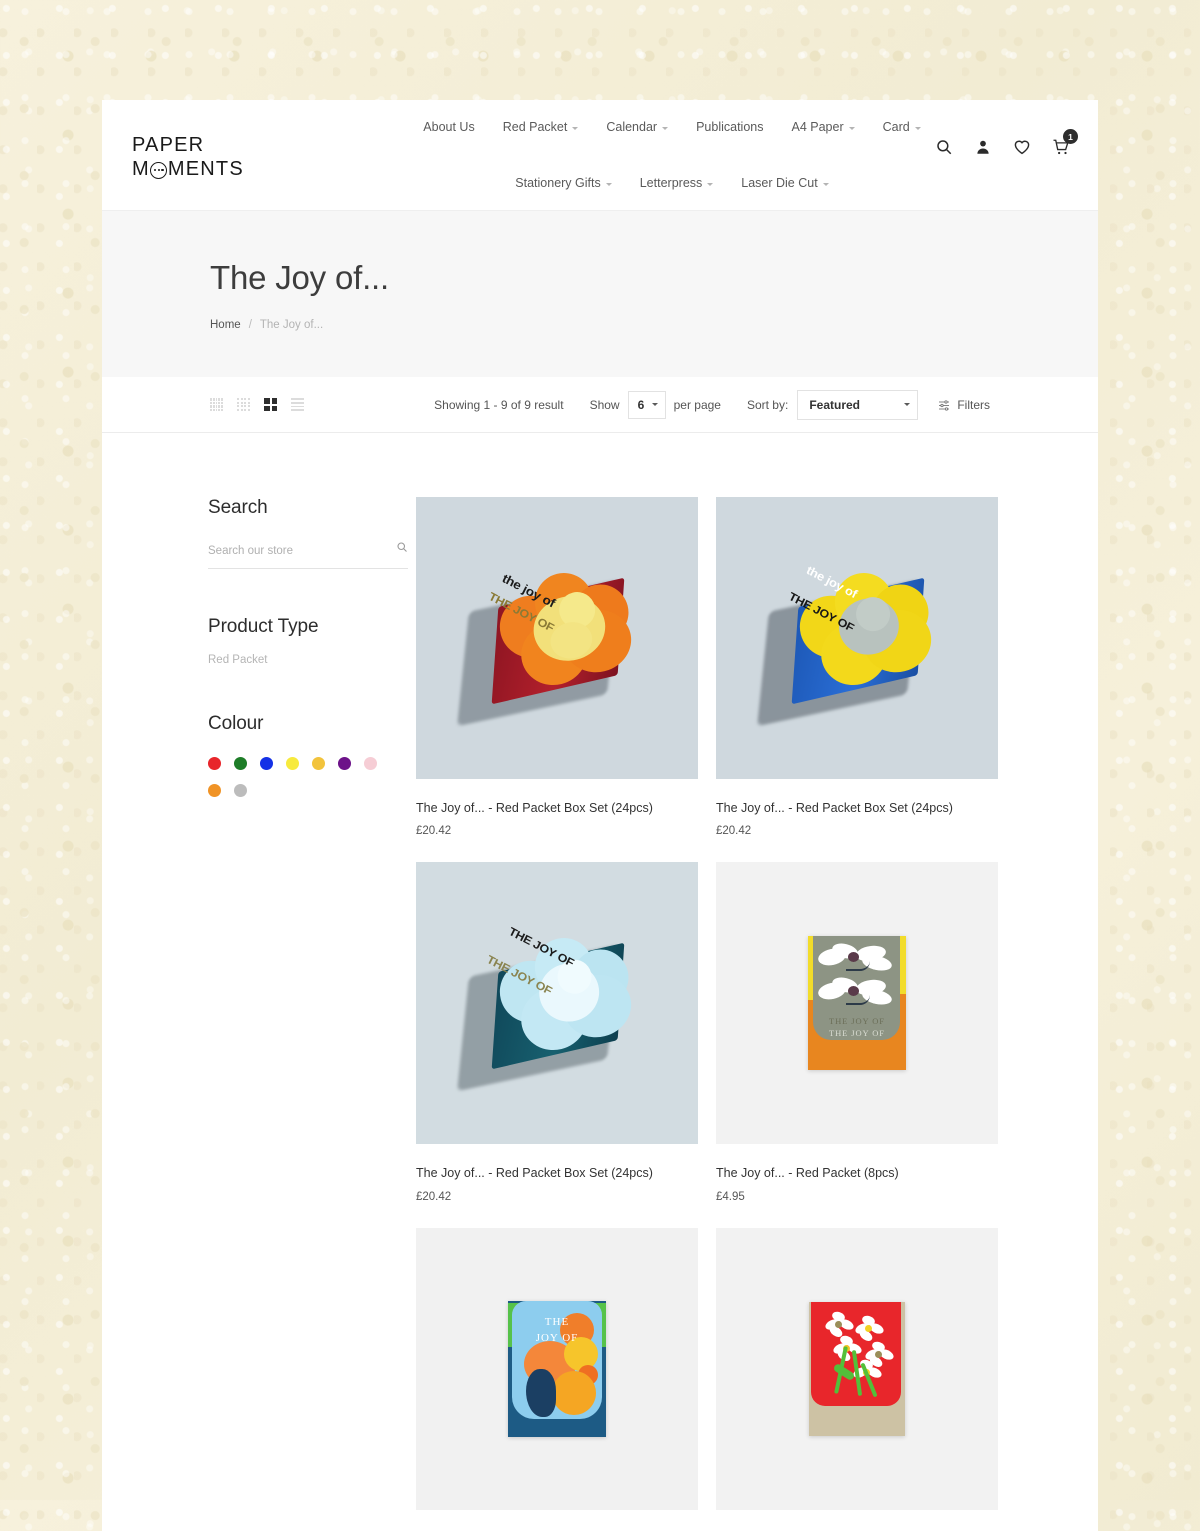 The width and height of the screenshot is (1200, 1531). I want to click on view-mode-list-icon, so click(297, 404).